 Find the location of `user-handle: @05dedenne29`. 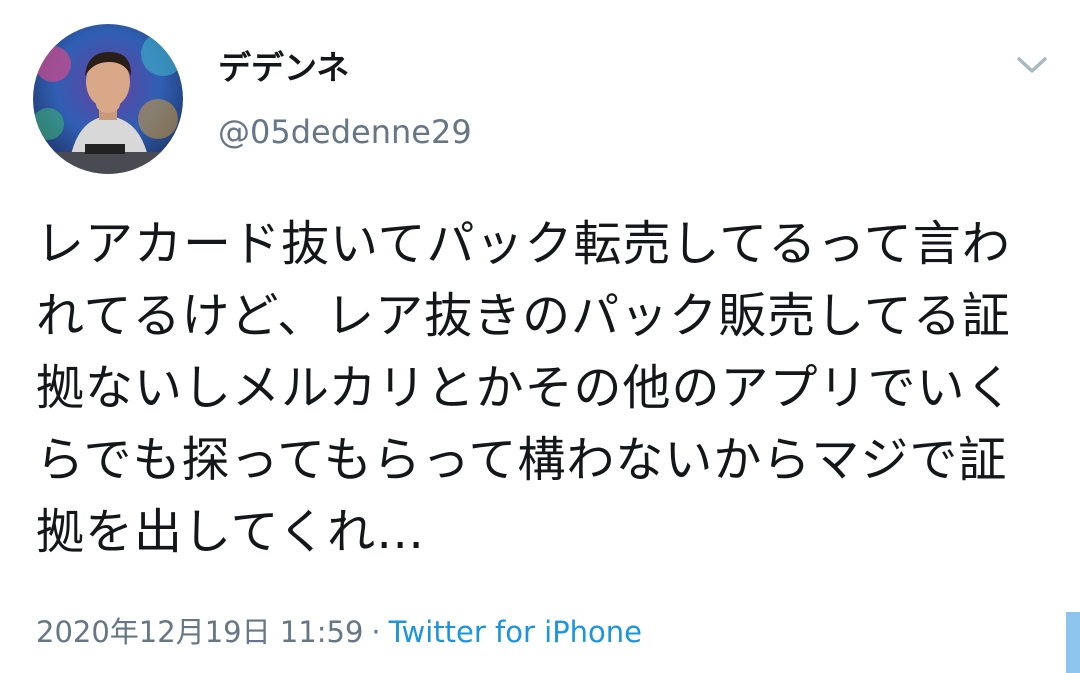

user-handle: @05dedenne29 is located at coordinates (345, 132).